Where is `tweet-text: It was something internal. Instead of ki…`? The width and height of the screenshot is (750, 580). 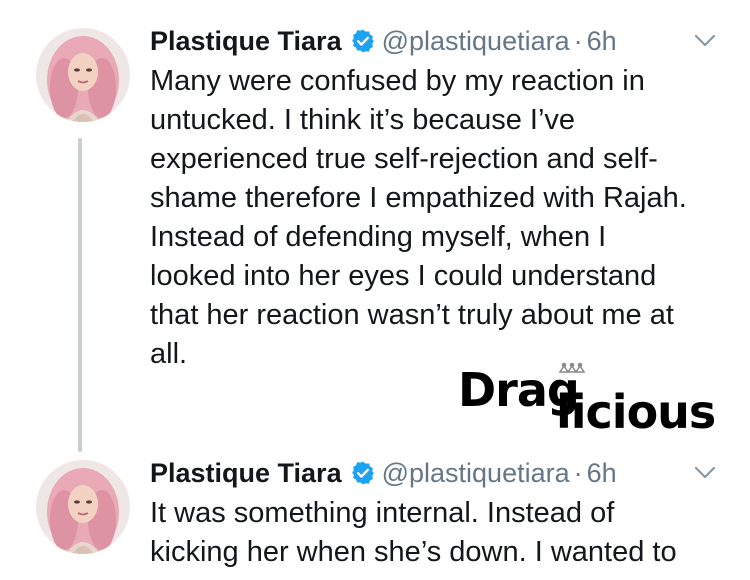
tweet-text: It was something internal. Instead of ki… is located at coordinates (445, 533).